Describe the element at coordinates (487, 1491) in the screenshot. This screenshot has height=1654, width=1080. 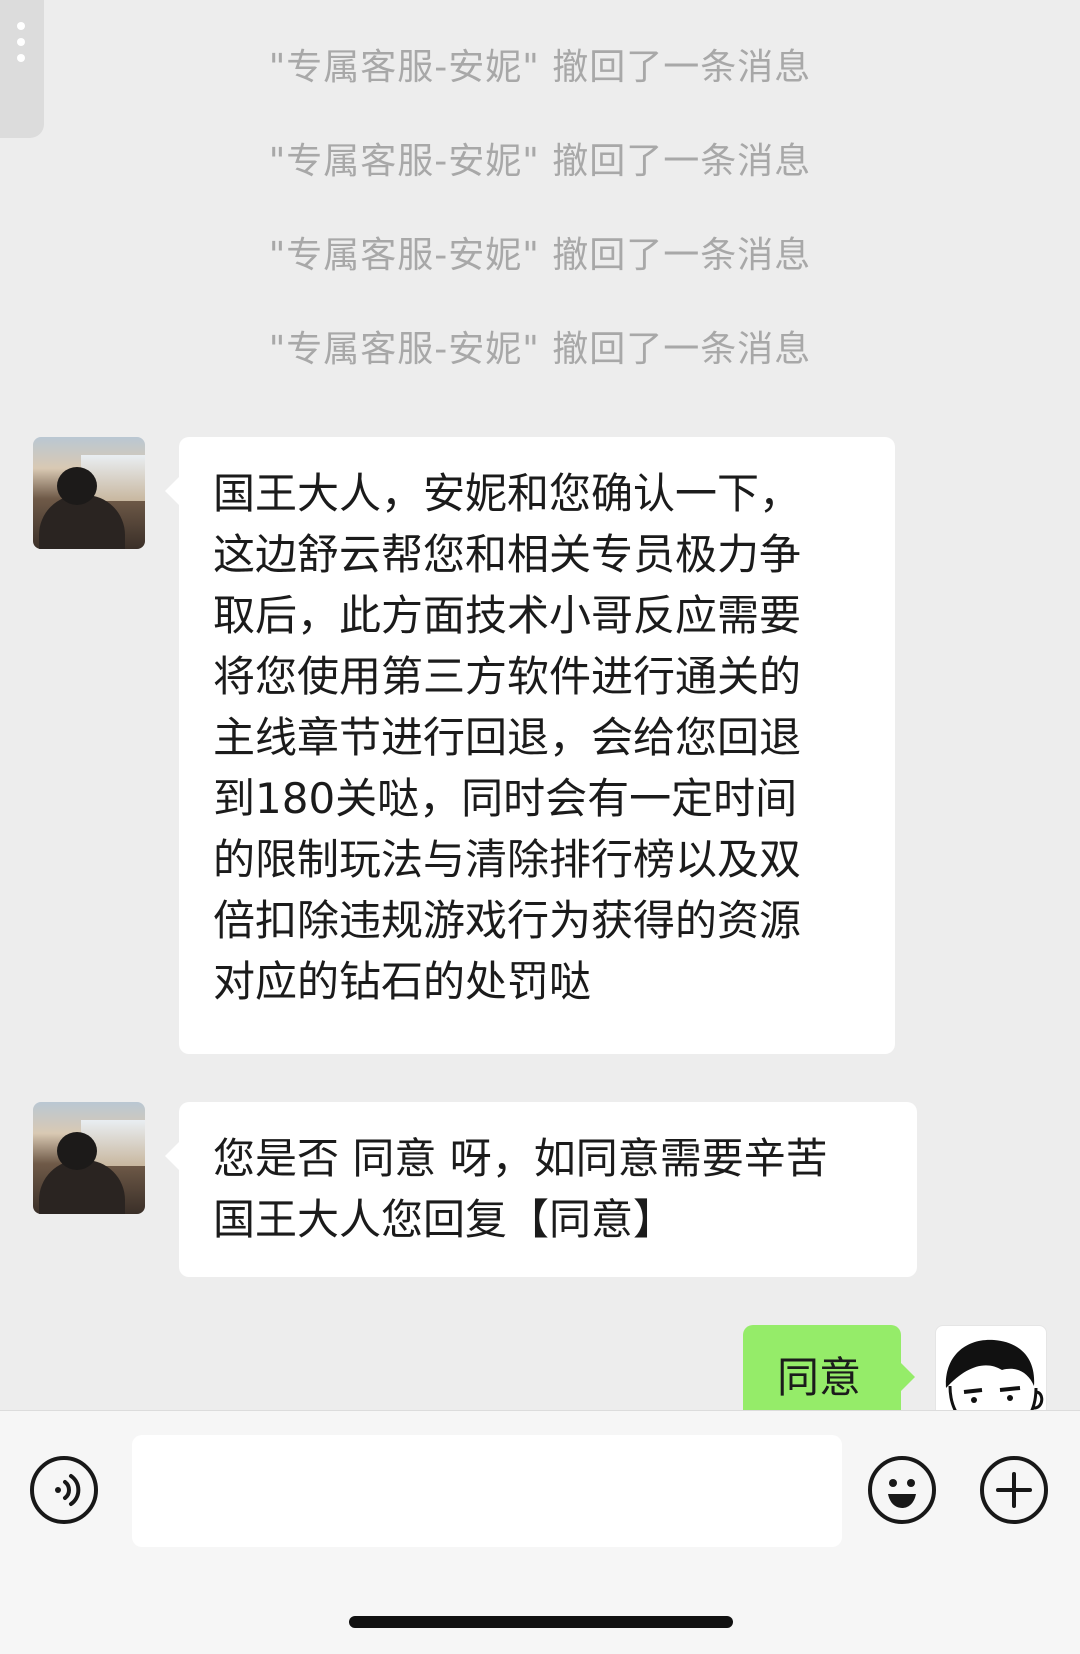
I see `message-input` at that location.